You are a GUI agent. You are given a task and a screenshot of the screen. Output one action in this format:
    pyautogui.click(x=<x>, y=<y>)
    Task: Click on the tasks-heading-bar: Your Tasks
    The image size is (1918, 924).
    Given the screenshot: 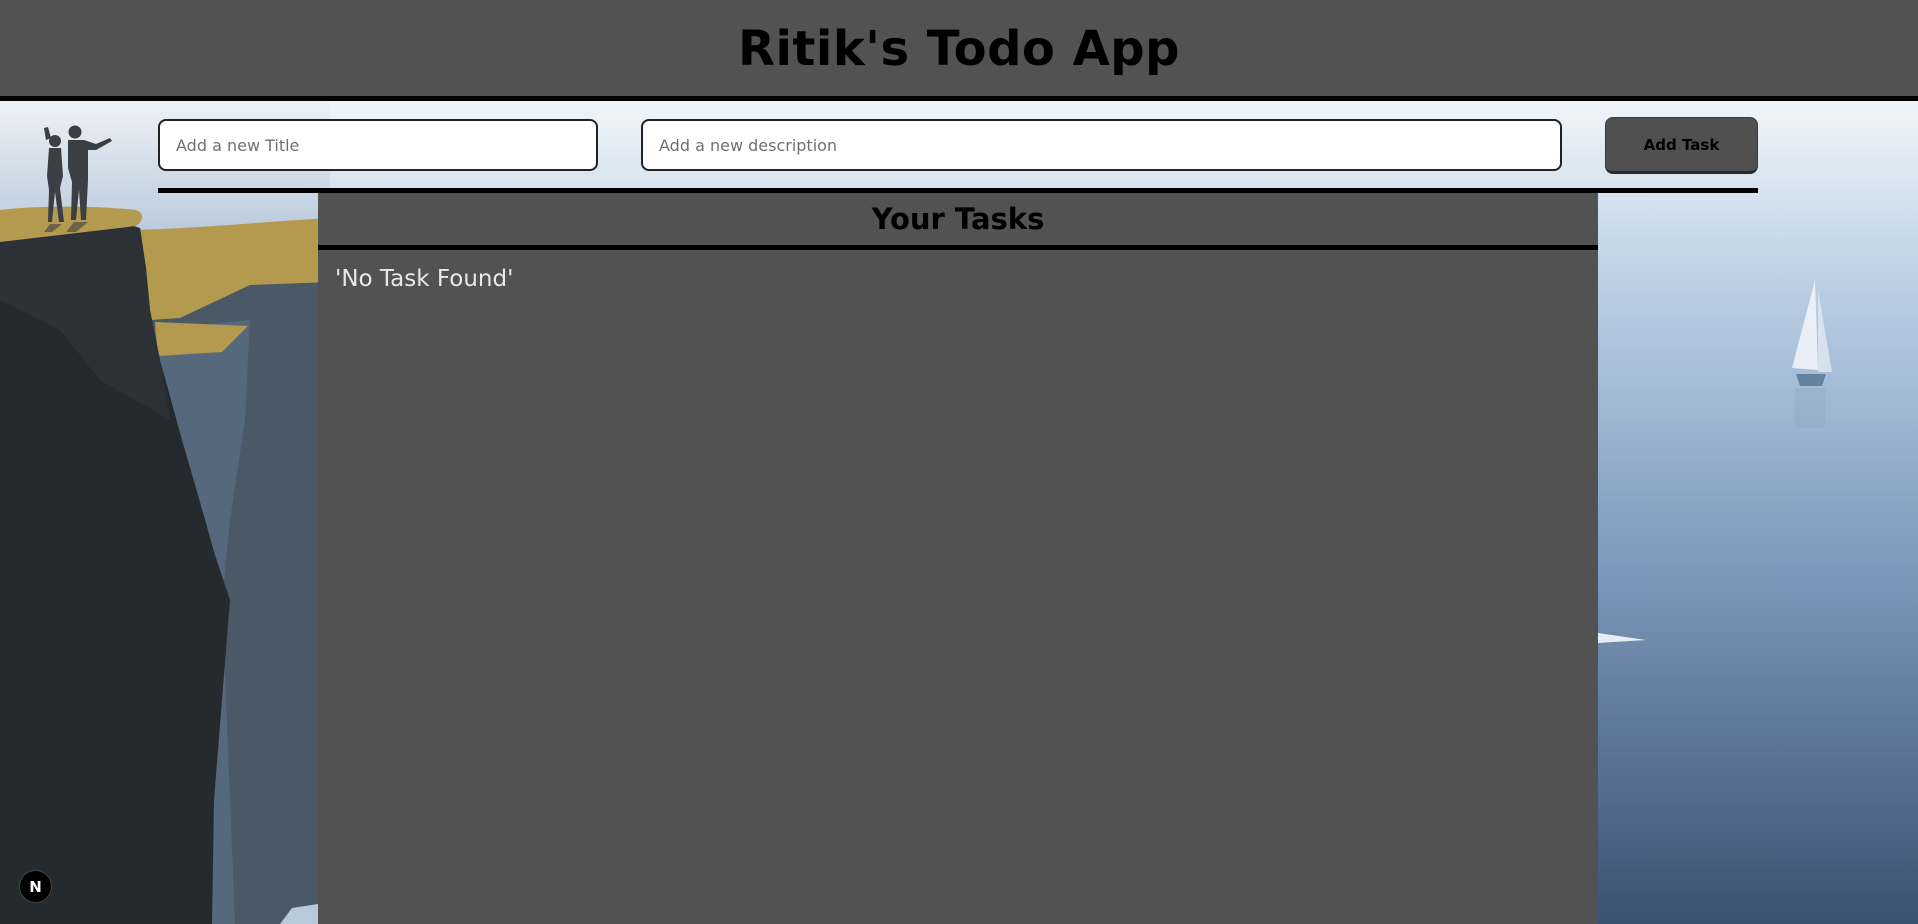 What is the action you would take?
    pyautogui.click(x=958, y=221)
    